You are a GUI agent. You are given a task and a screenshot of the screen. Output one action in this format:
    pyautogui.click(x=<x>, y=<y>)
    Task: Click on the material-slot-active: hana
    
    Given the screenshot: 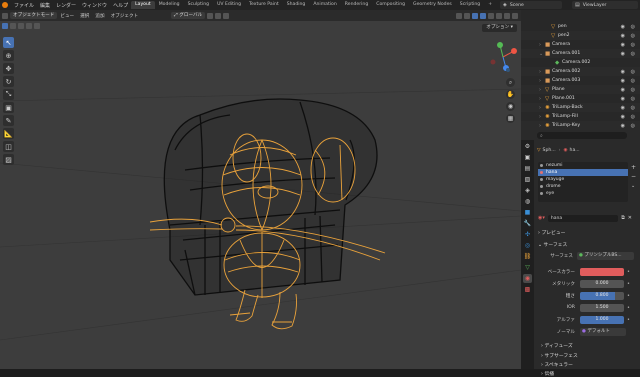 What is the action you would take?
    pyautogui.click(x=583, y=172)
    